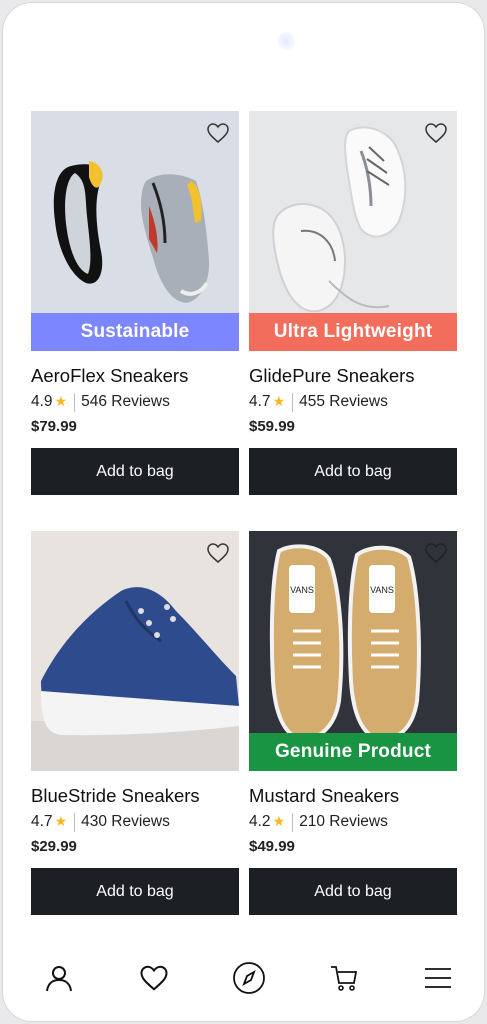  Describe the element at coordinates (135, 332) in the screenshot. I see `badge: Sustainable` at that location.